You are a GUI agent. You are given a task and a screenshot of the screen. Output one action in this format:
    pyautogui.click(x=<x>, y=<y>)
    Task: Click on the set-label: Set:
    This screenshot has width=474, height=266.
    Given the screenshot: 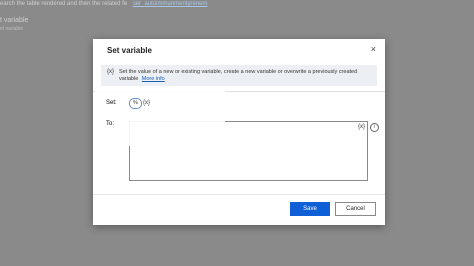 What is the action you would take?
    pyautogui.click(x=111, y=103)
    